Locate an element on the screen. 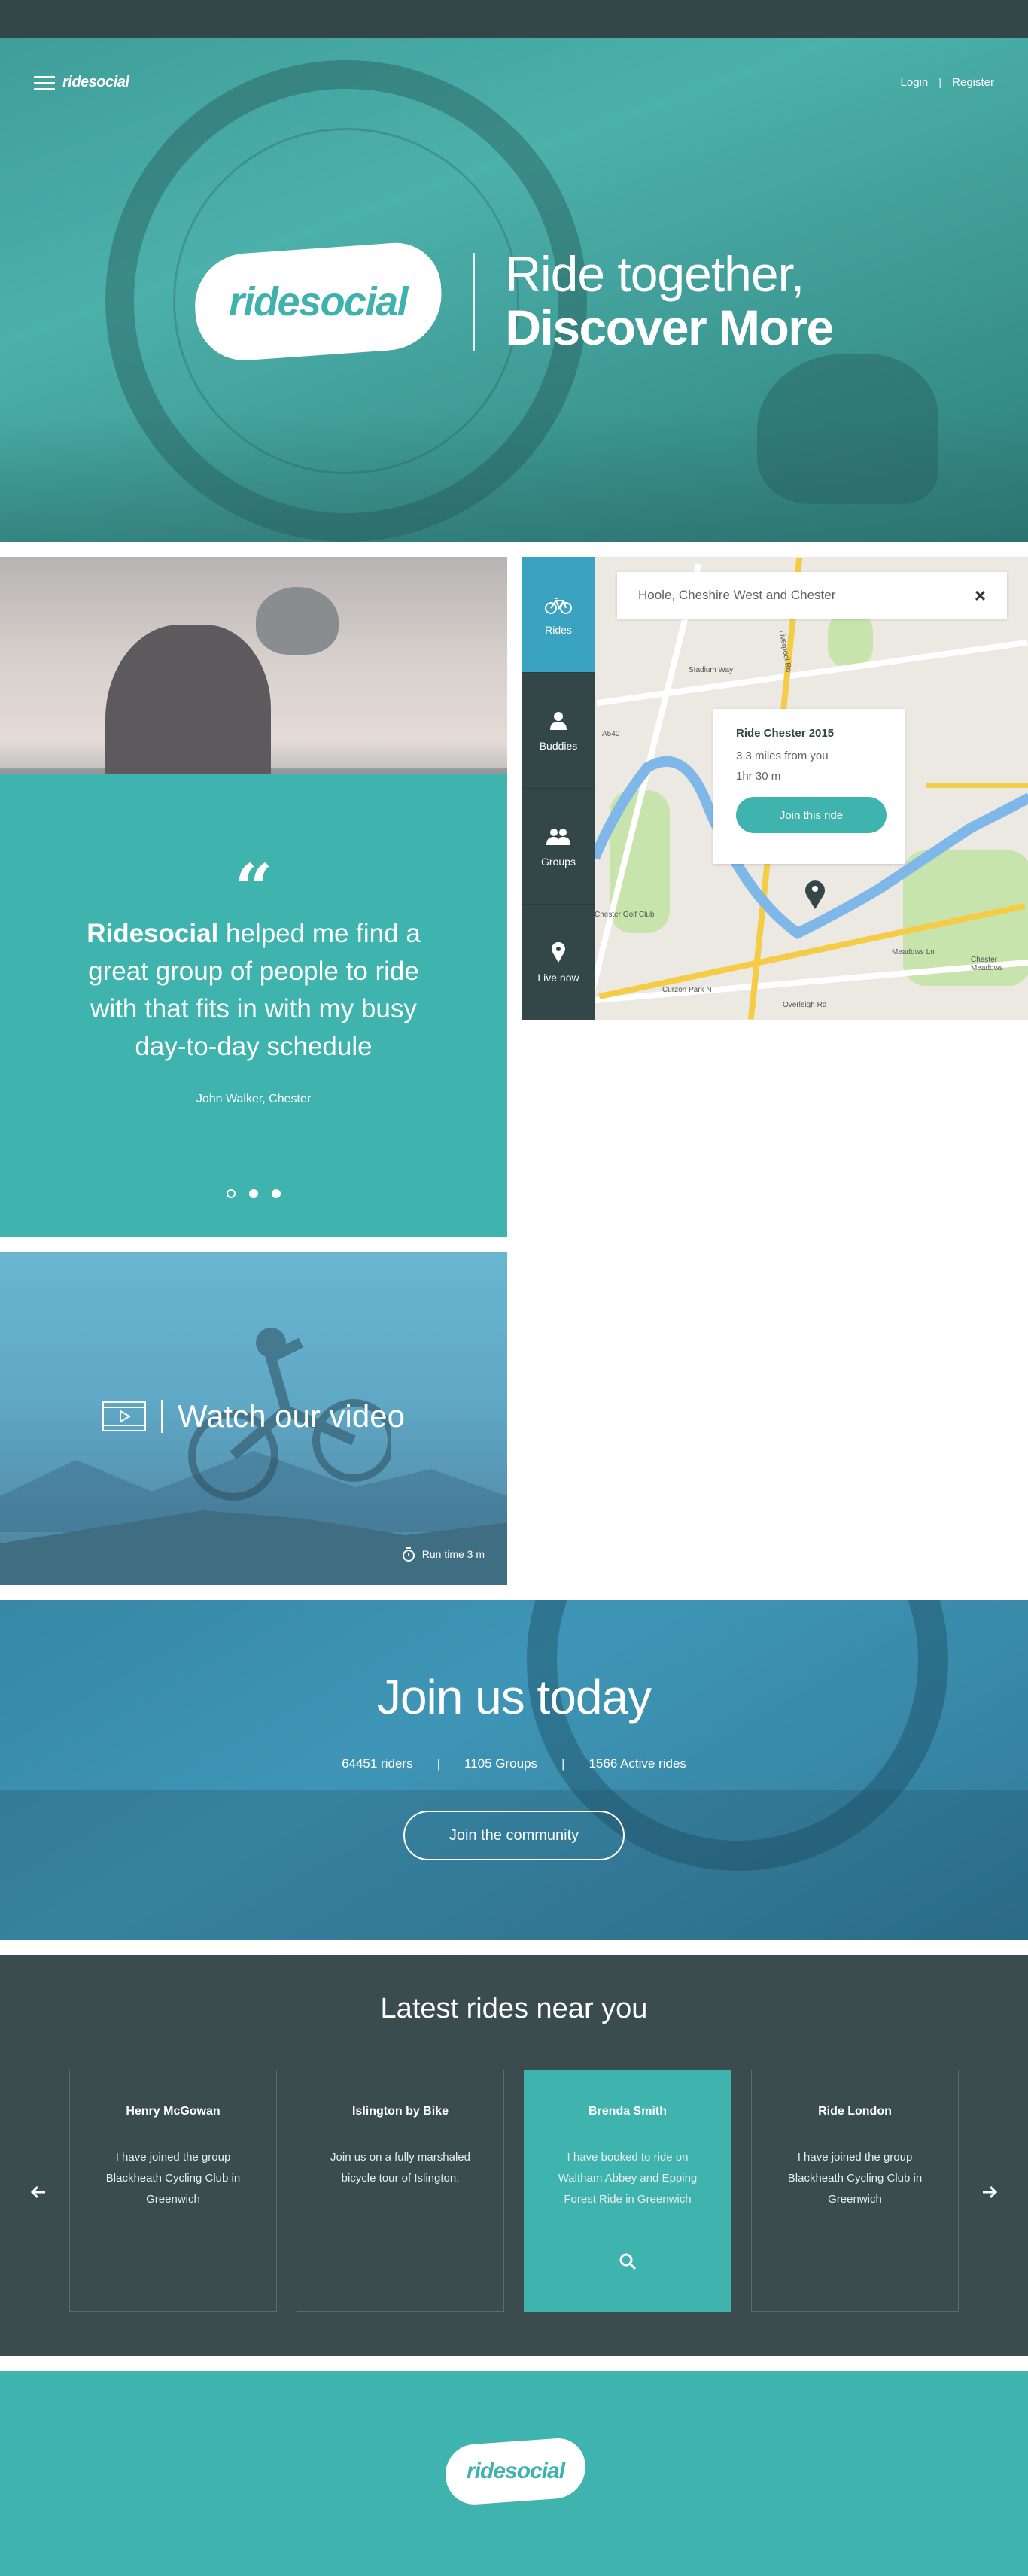 The width and height of the screenshot is (1028, 2576). footer: ridesocial is located at coordinates (514, 2473).